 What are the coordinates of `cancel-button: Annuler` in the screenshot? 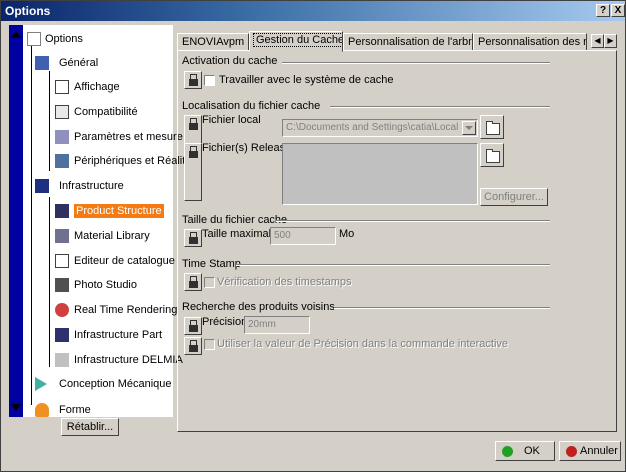 It's located at (590, 451).